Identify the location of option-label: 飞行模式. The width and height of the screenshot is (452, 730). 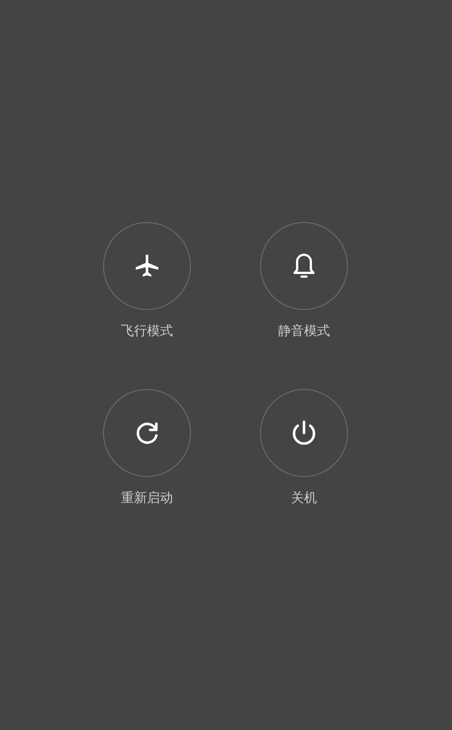
(147, 332).